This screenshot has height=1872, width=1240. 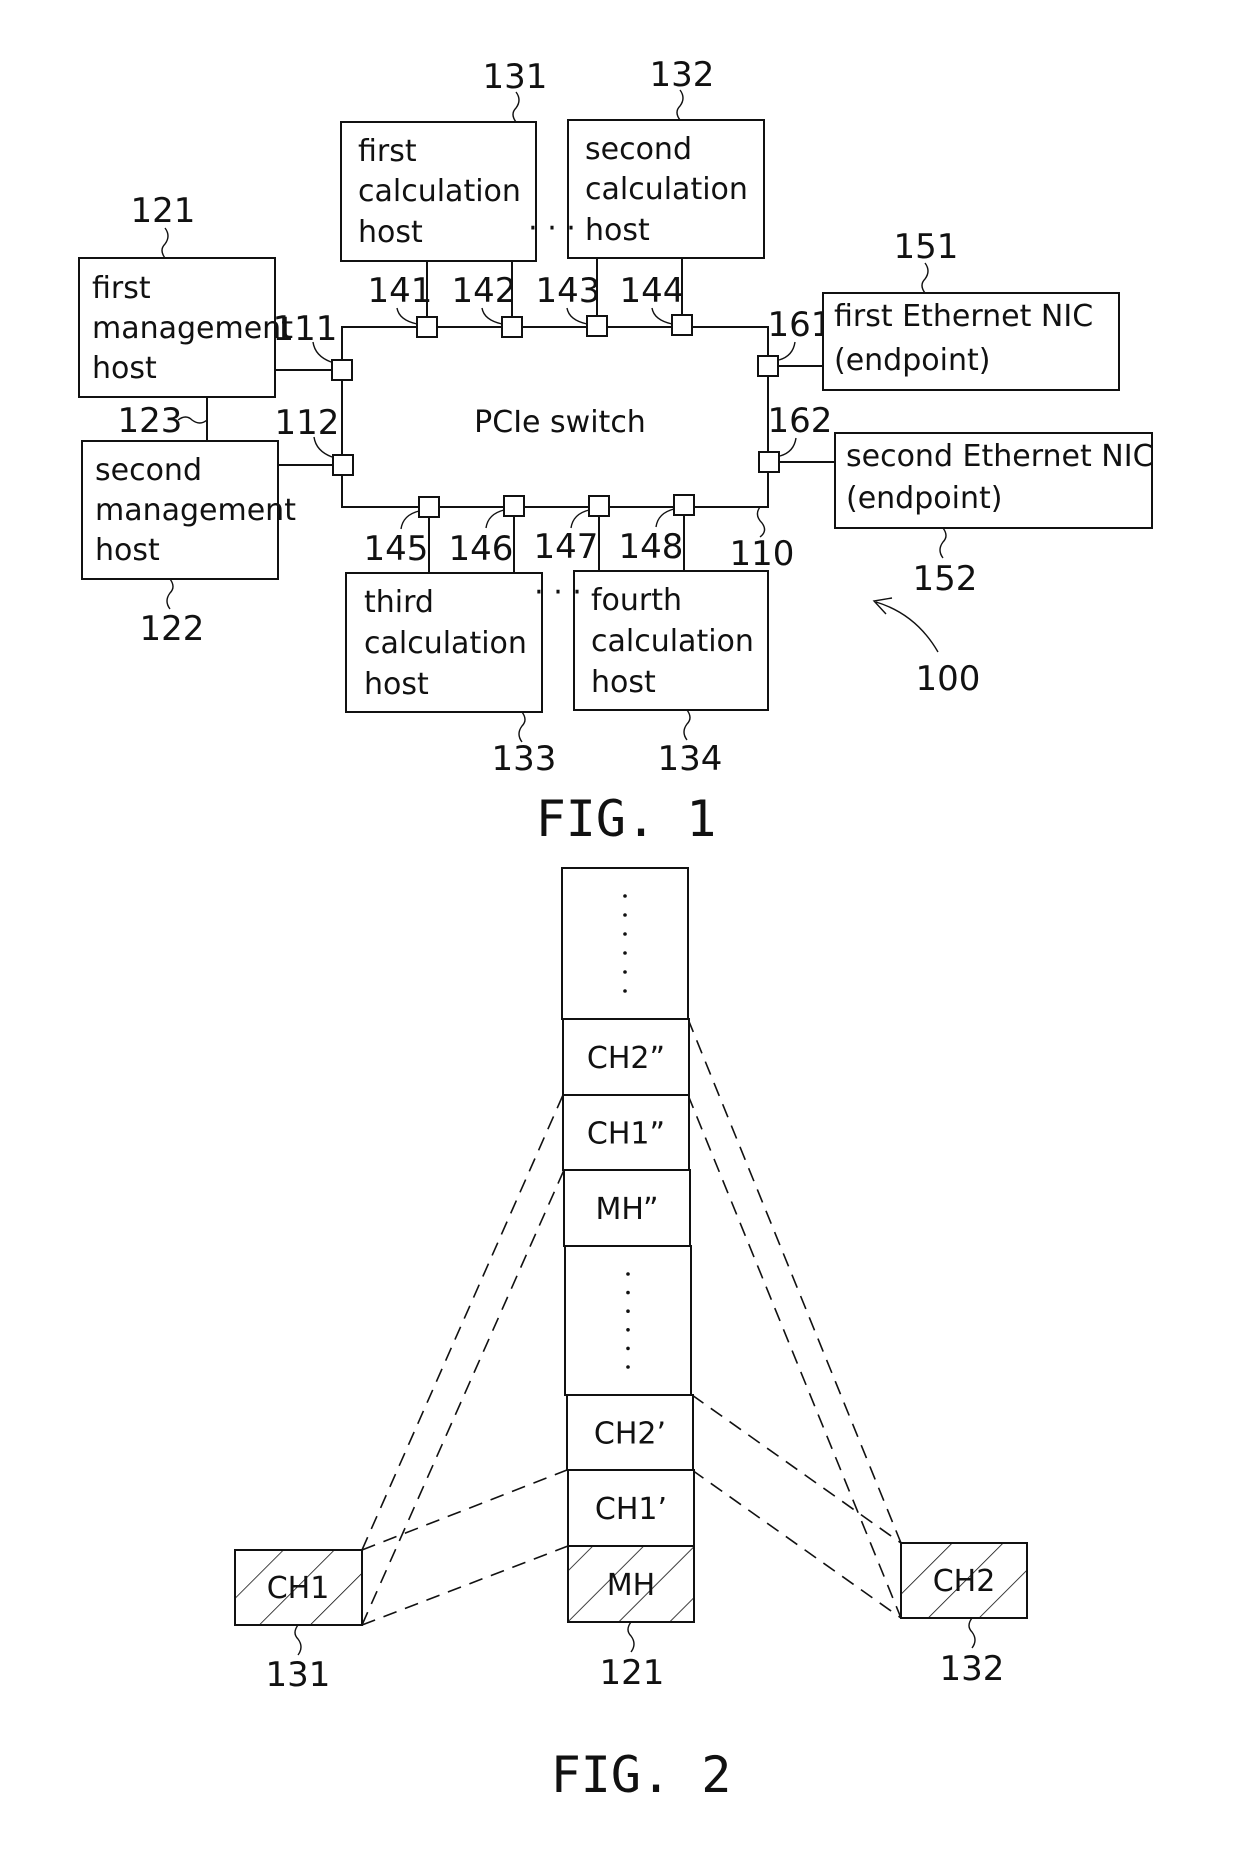 I want to click on memory-cell: CH2’, so click(x=630, y=1432).